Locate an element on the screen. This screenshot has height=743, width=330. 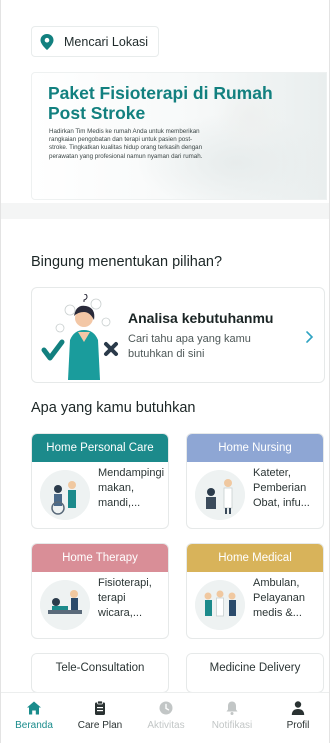
medical-team-illustration-icon is located at coordinates (220, 605).